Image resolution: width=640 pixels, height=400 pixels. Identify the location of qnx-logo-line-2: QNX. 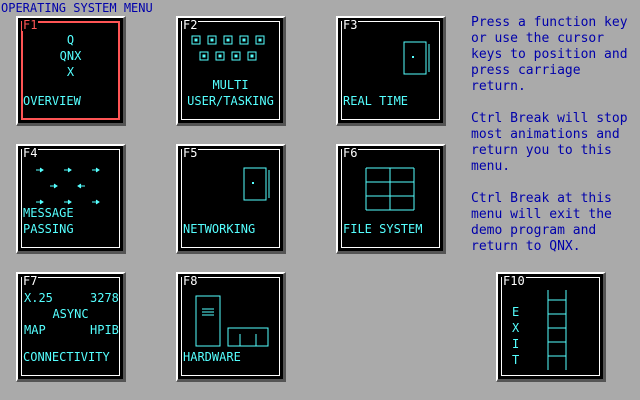
(70, 56).